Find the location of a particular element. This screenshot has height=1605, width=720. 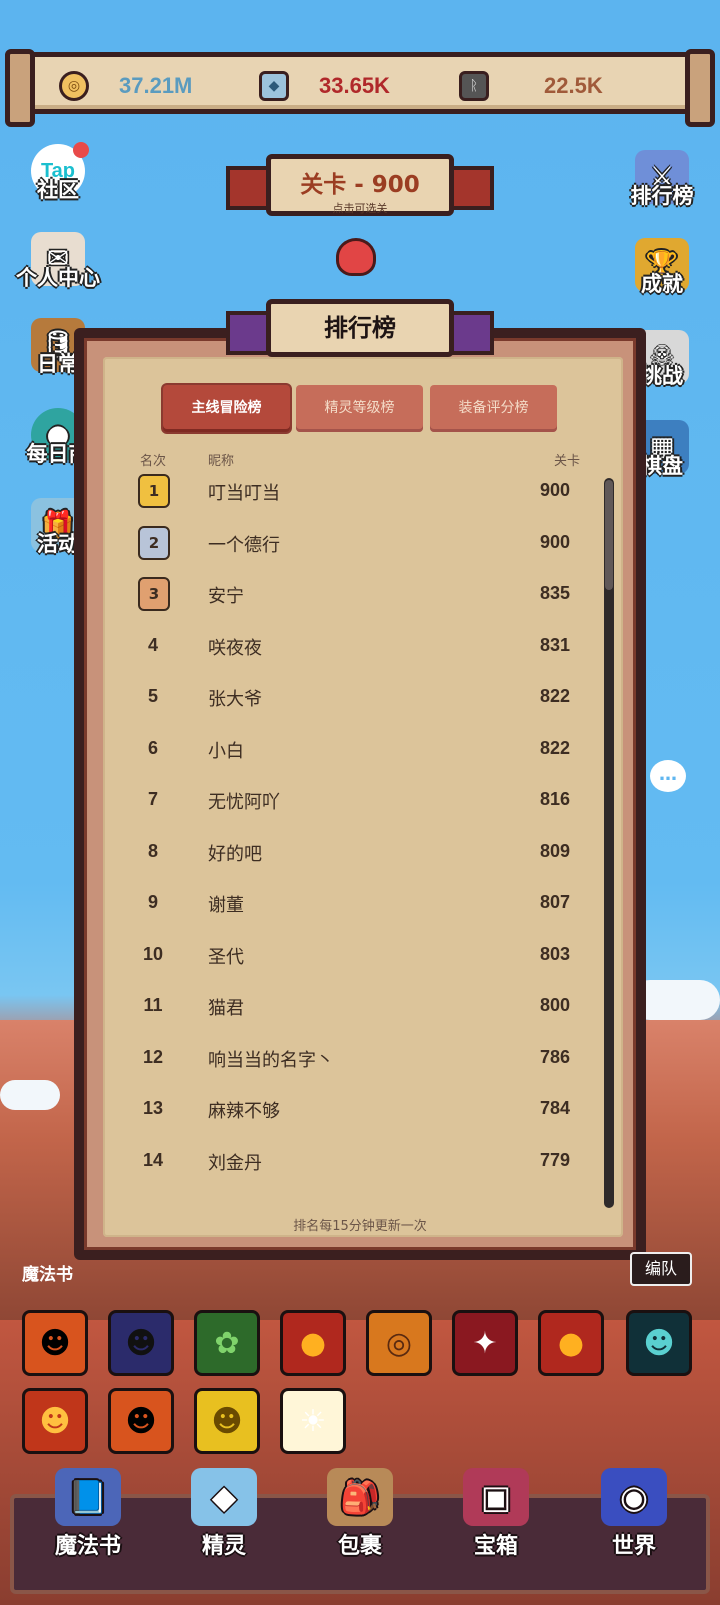

nav-bag: 🎒 包裹 is located at coordinates (360, 1514).